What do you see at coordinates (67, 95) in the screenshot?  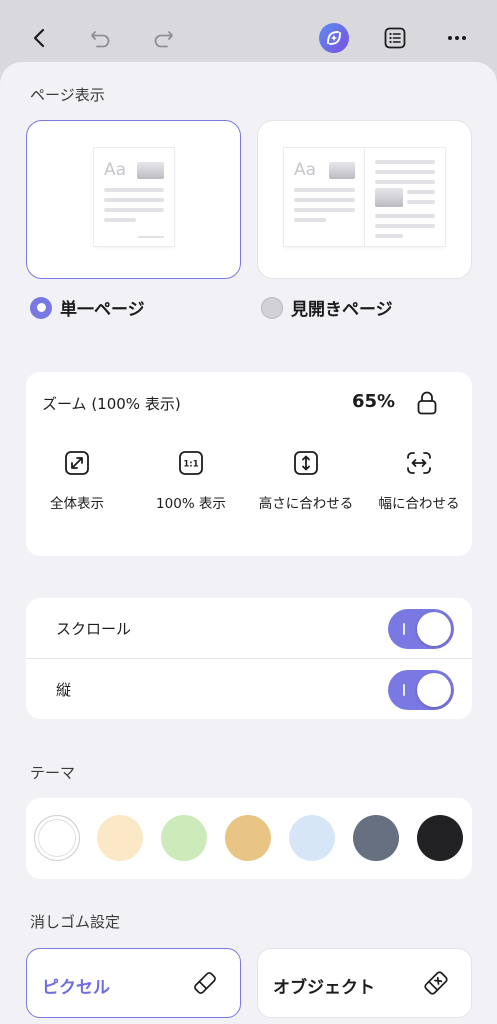 I see `page-display-title: ページ表示` at bounding box center [67, 95].